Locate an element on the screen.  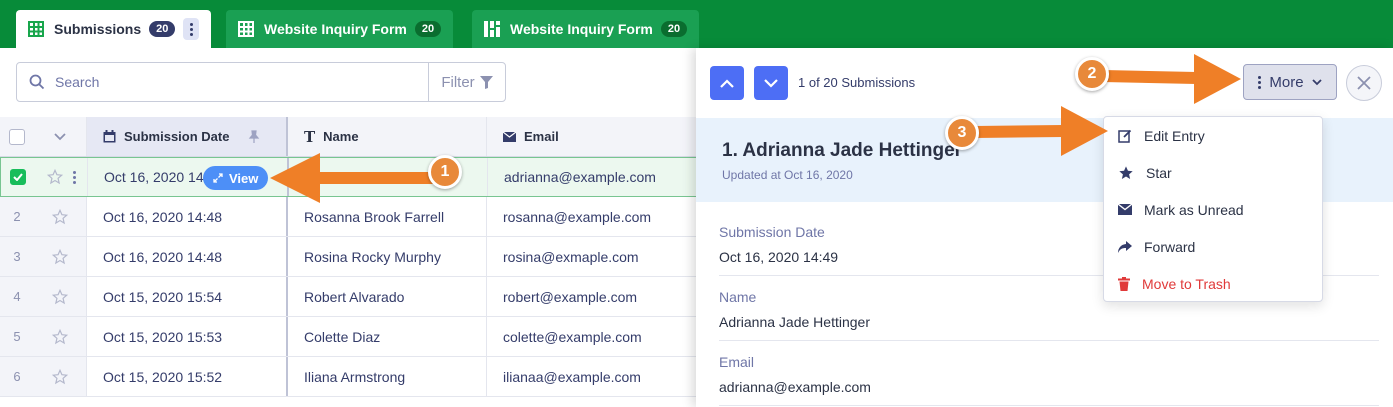
next-submission-button is located at coordinates (771, 83).